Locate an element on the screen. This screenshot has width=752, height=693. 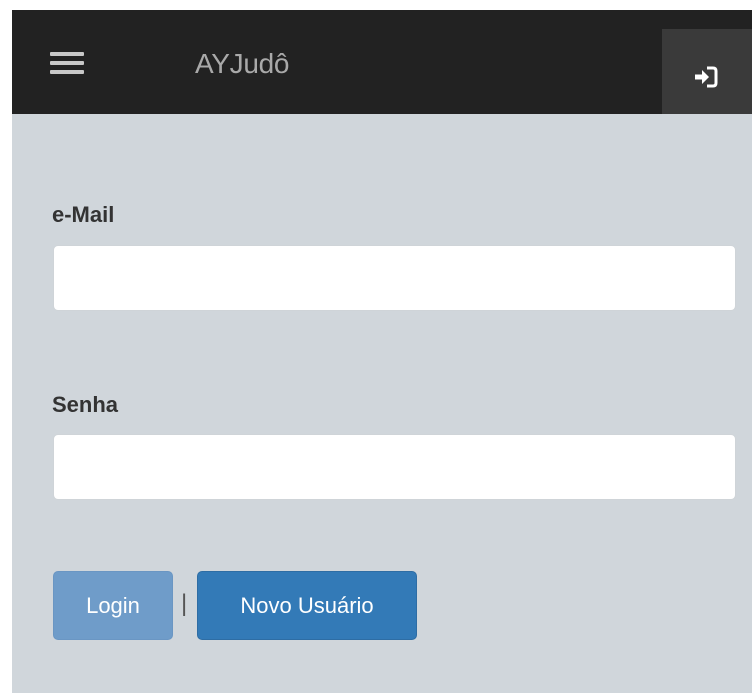
senha-input is located at coordinates (394, 467).